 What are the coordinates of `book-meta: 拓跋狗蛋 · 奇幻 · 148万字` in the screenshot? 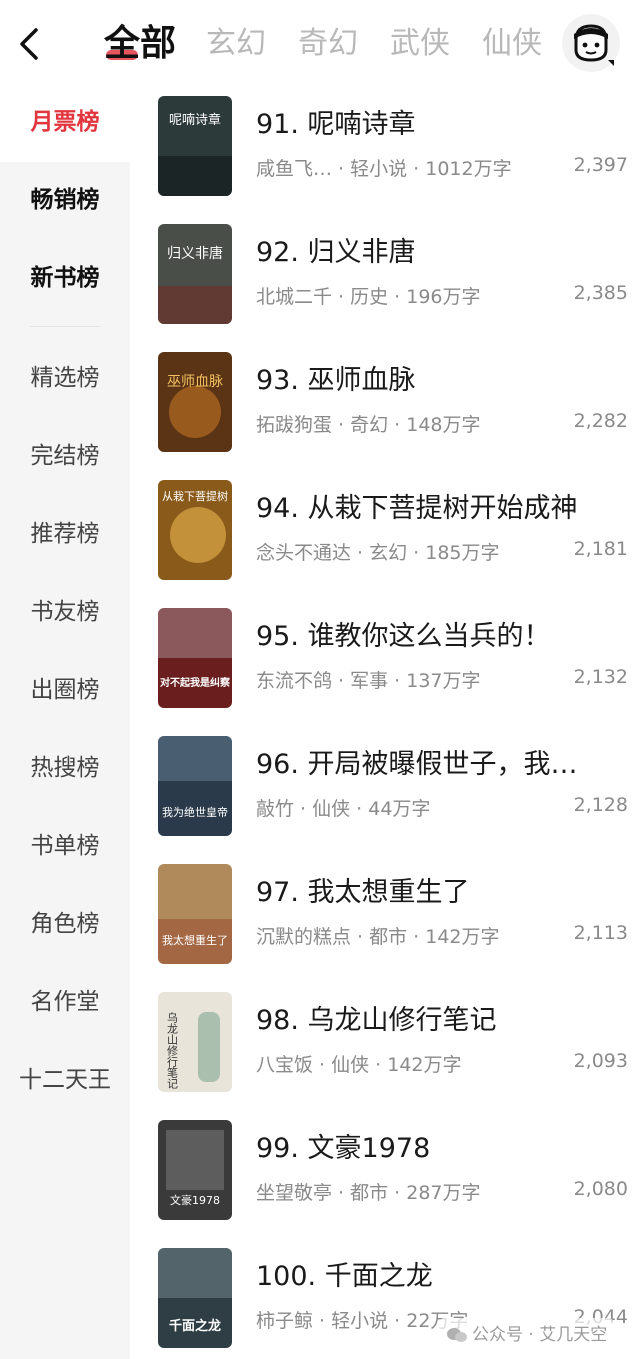 It's located at (368, 425).